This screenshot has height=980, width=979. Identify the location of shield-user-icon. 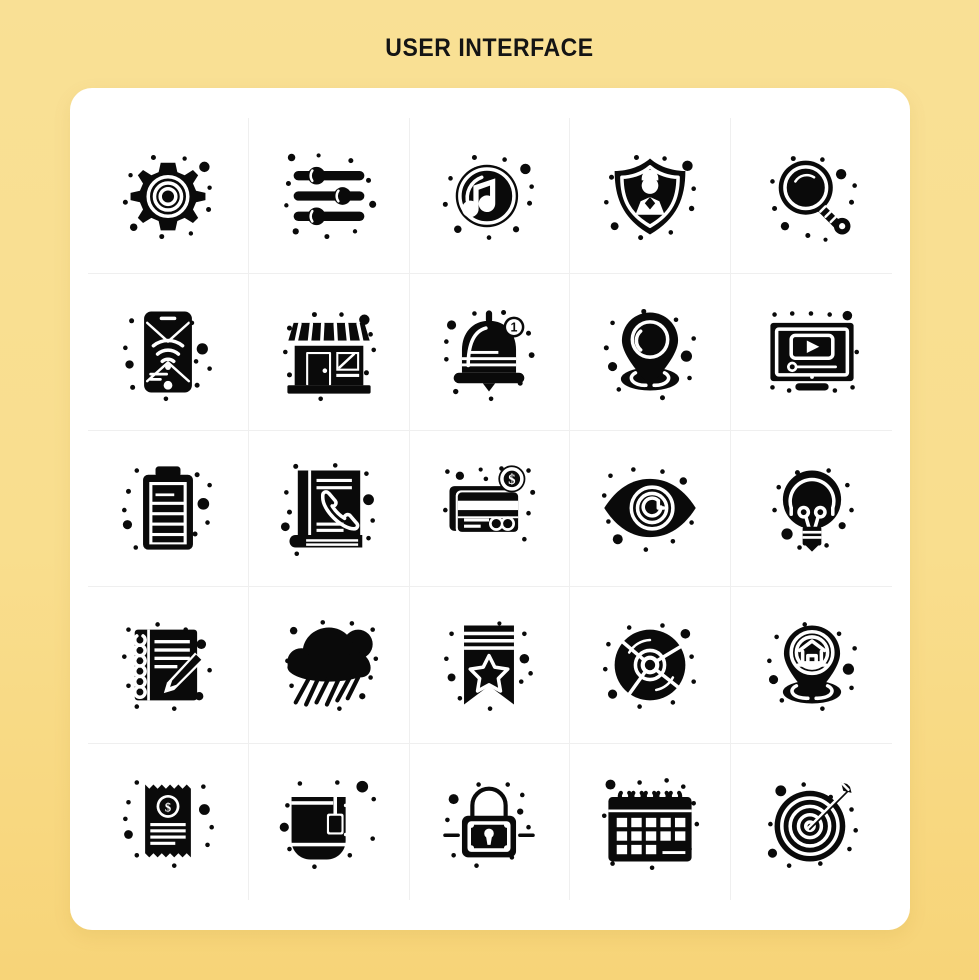
(650, 197).